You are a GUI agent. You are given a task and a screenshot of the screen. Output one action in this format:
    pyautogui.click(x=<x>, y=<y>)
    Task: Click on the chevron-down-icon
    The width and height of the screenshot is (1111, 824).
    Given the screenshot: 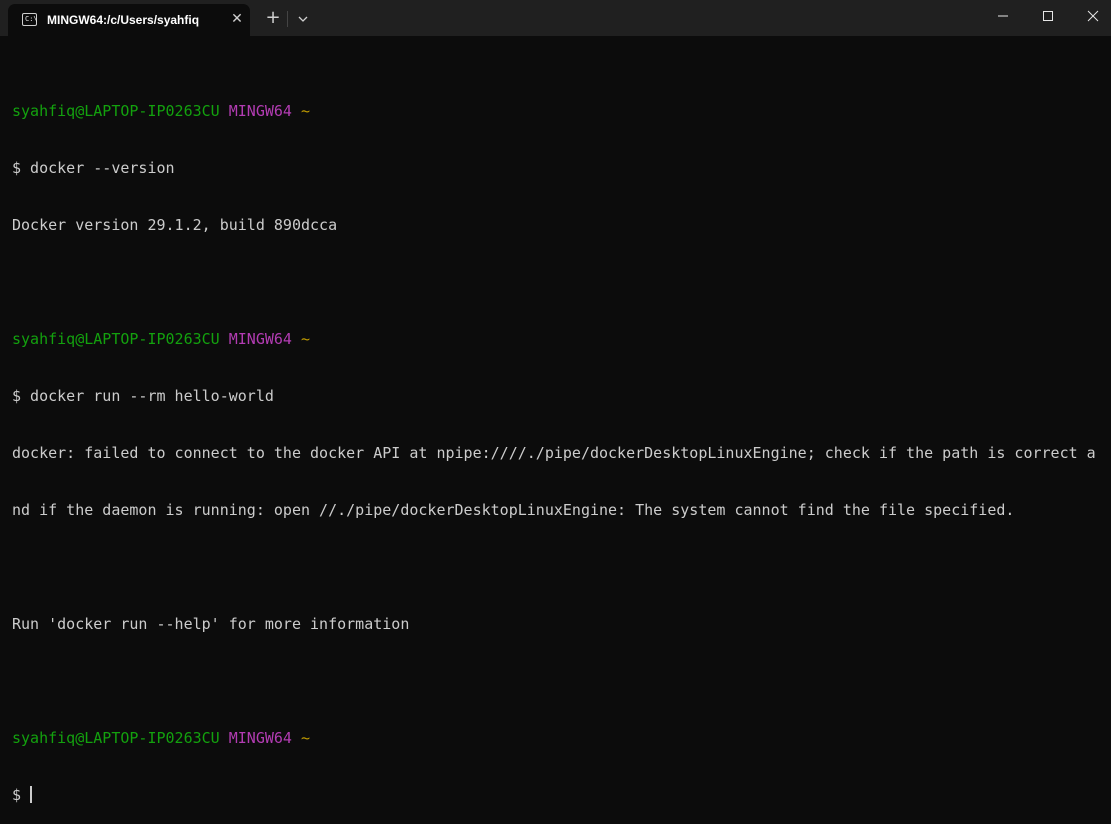 What is the action you would take?
    pyautogui.click(x=303, y=19)
    